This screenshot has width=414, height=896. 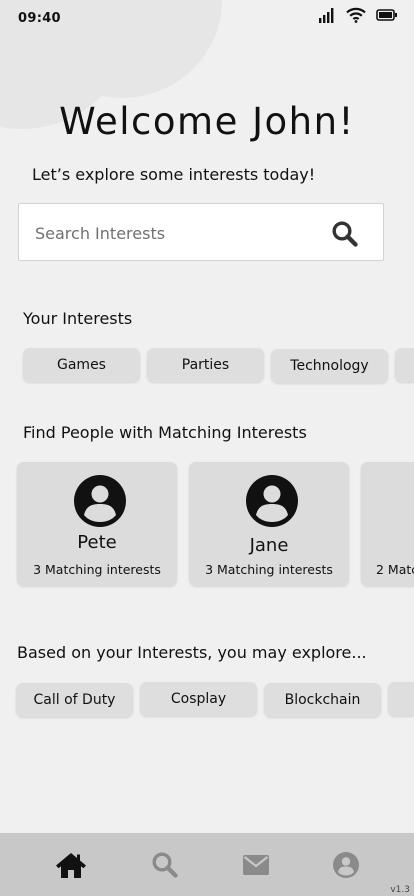 I want to click on wifi-icon, so click(x=356, y=15).